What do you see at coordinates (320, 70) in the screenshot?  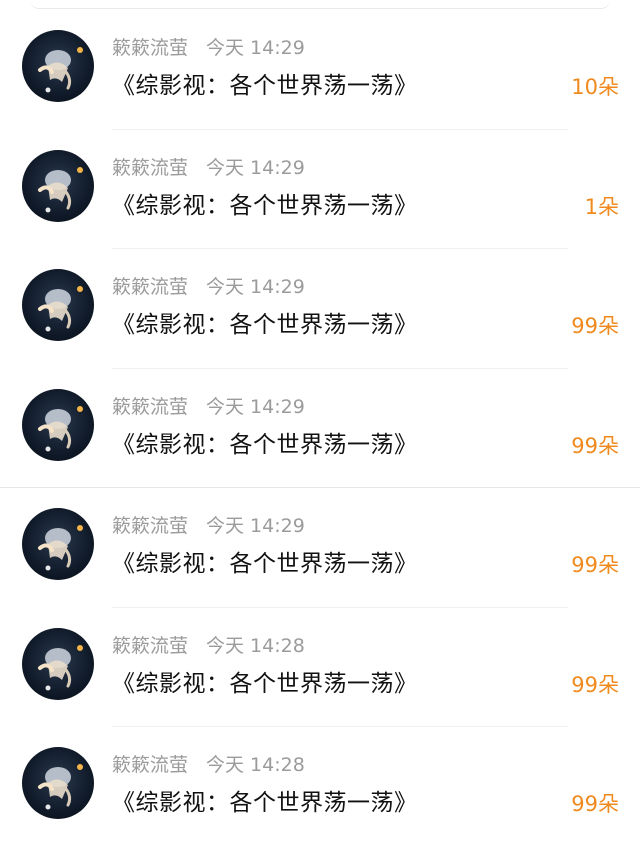 I see `list-item: 簌簌流萤 今天 14:29 《综影视：各个世界荡一荡》 10朵` at bounding box center [320, 70].